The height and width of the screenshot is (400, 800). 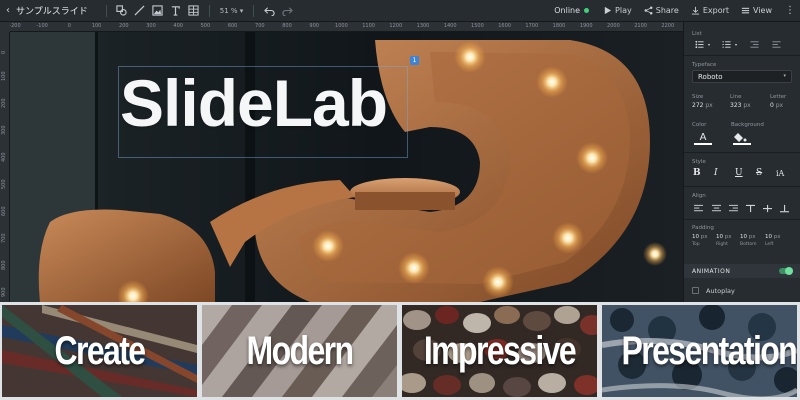 I want to click on export-icon, so click(x=695, y=10).